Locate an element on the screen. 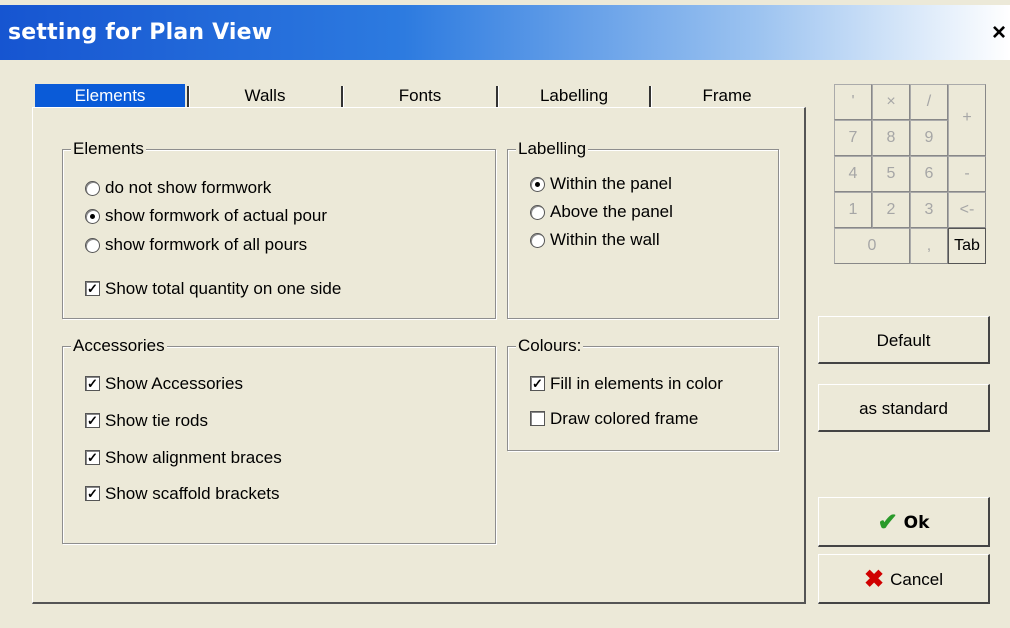  title-bar: setting for Plan View × is located at coordinates (505, 32).